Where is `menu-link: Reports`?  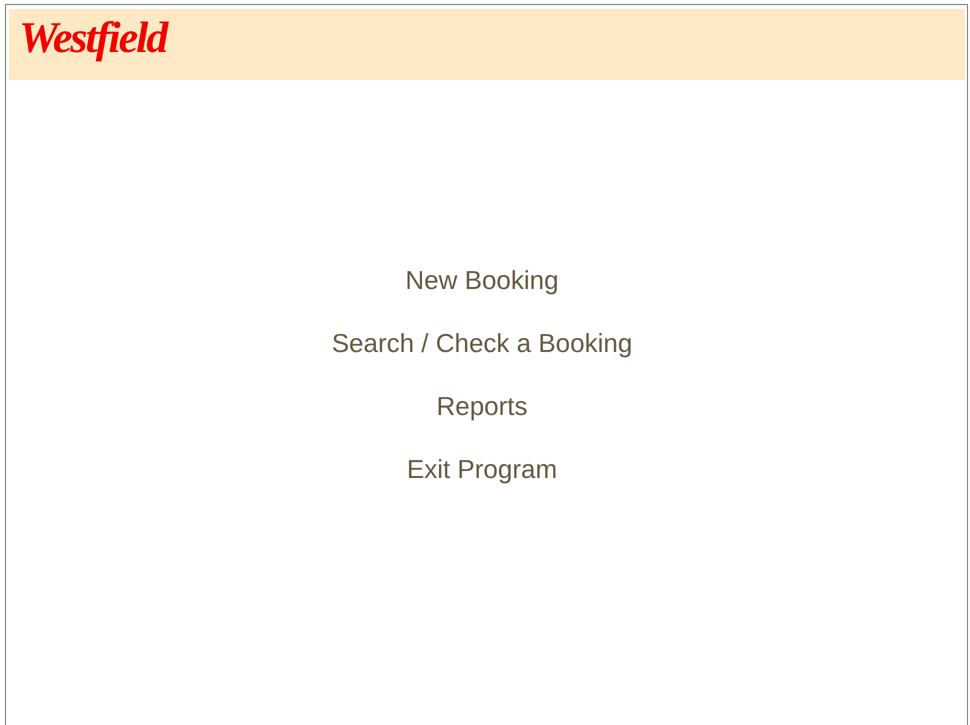
menu-link: Reports is located at coordinates (482, 406).